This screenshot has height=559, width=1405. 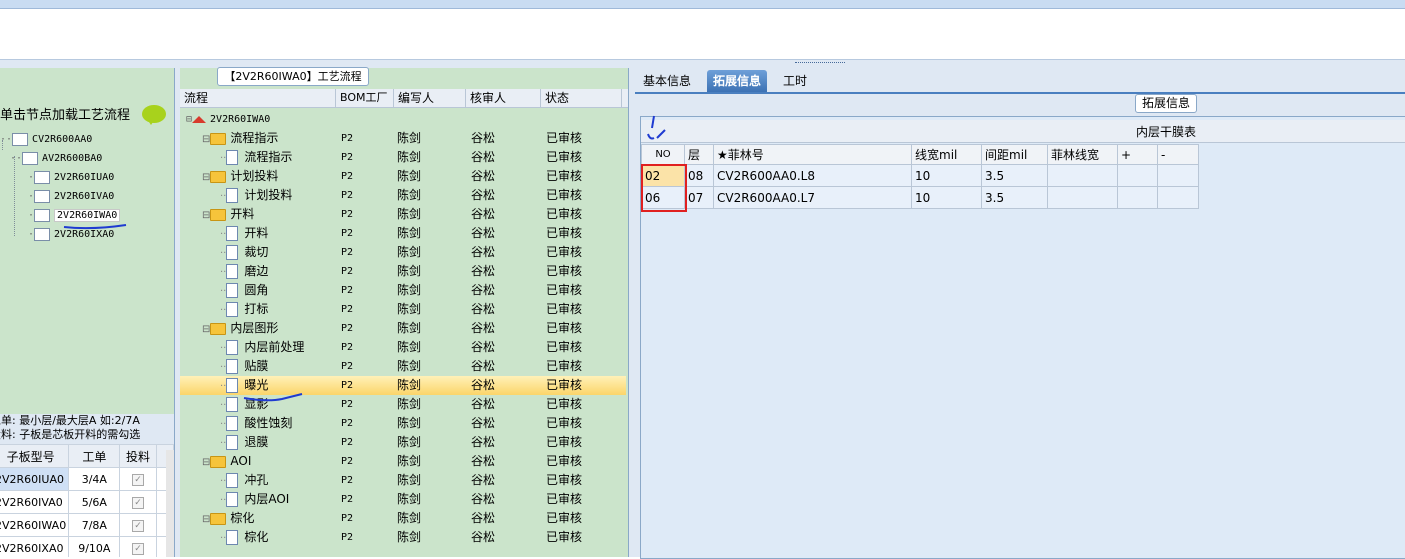 What do you see at coordinates (35, 546) in the screenshot?
I see `cell-model: 2V2R60IXA0` at bounding box center [35, 546].